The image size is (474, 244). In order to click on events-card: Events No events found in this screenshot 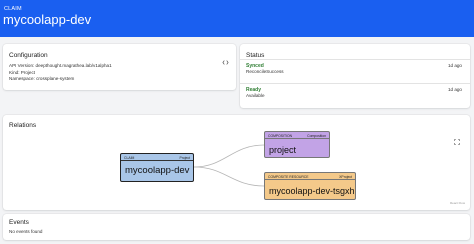, I will do `click(236, 227)`.